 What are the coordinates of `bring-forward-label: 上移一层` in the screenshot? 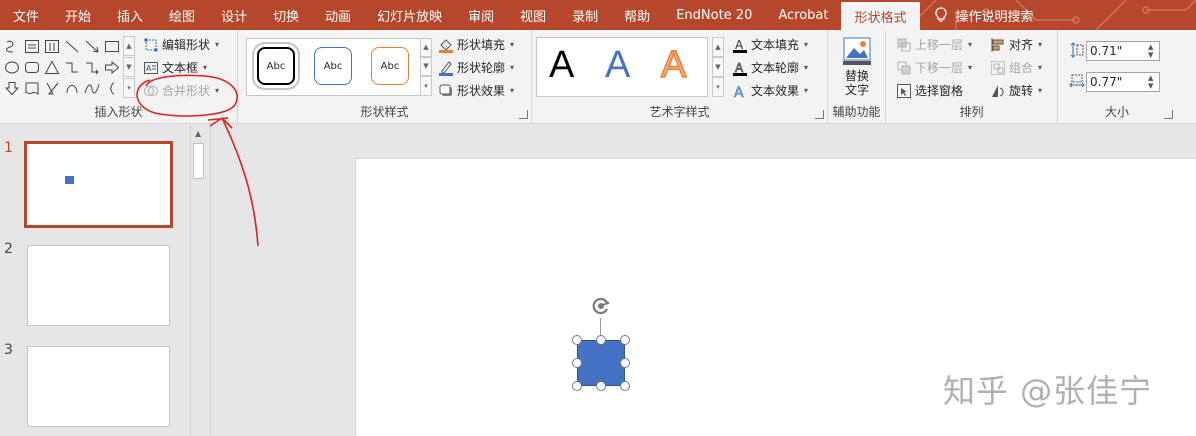 It's located at (939, 45).